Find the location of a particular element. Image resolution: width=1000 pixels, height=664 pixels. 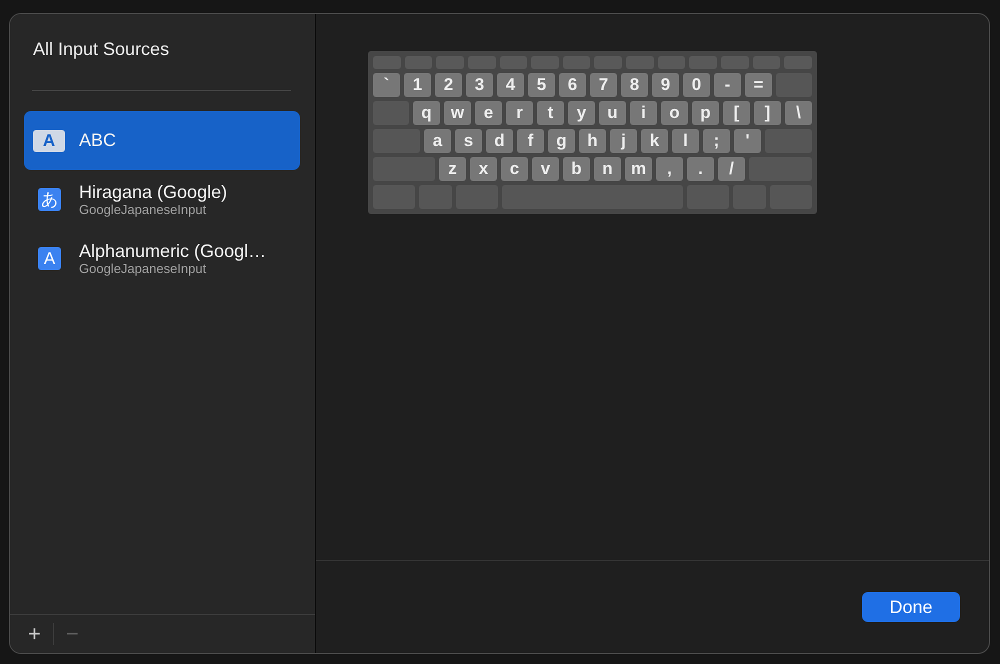

key-label: t is located at coordinates (550, 113).